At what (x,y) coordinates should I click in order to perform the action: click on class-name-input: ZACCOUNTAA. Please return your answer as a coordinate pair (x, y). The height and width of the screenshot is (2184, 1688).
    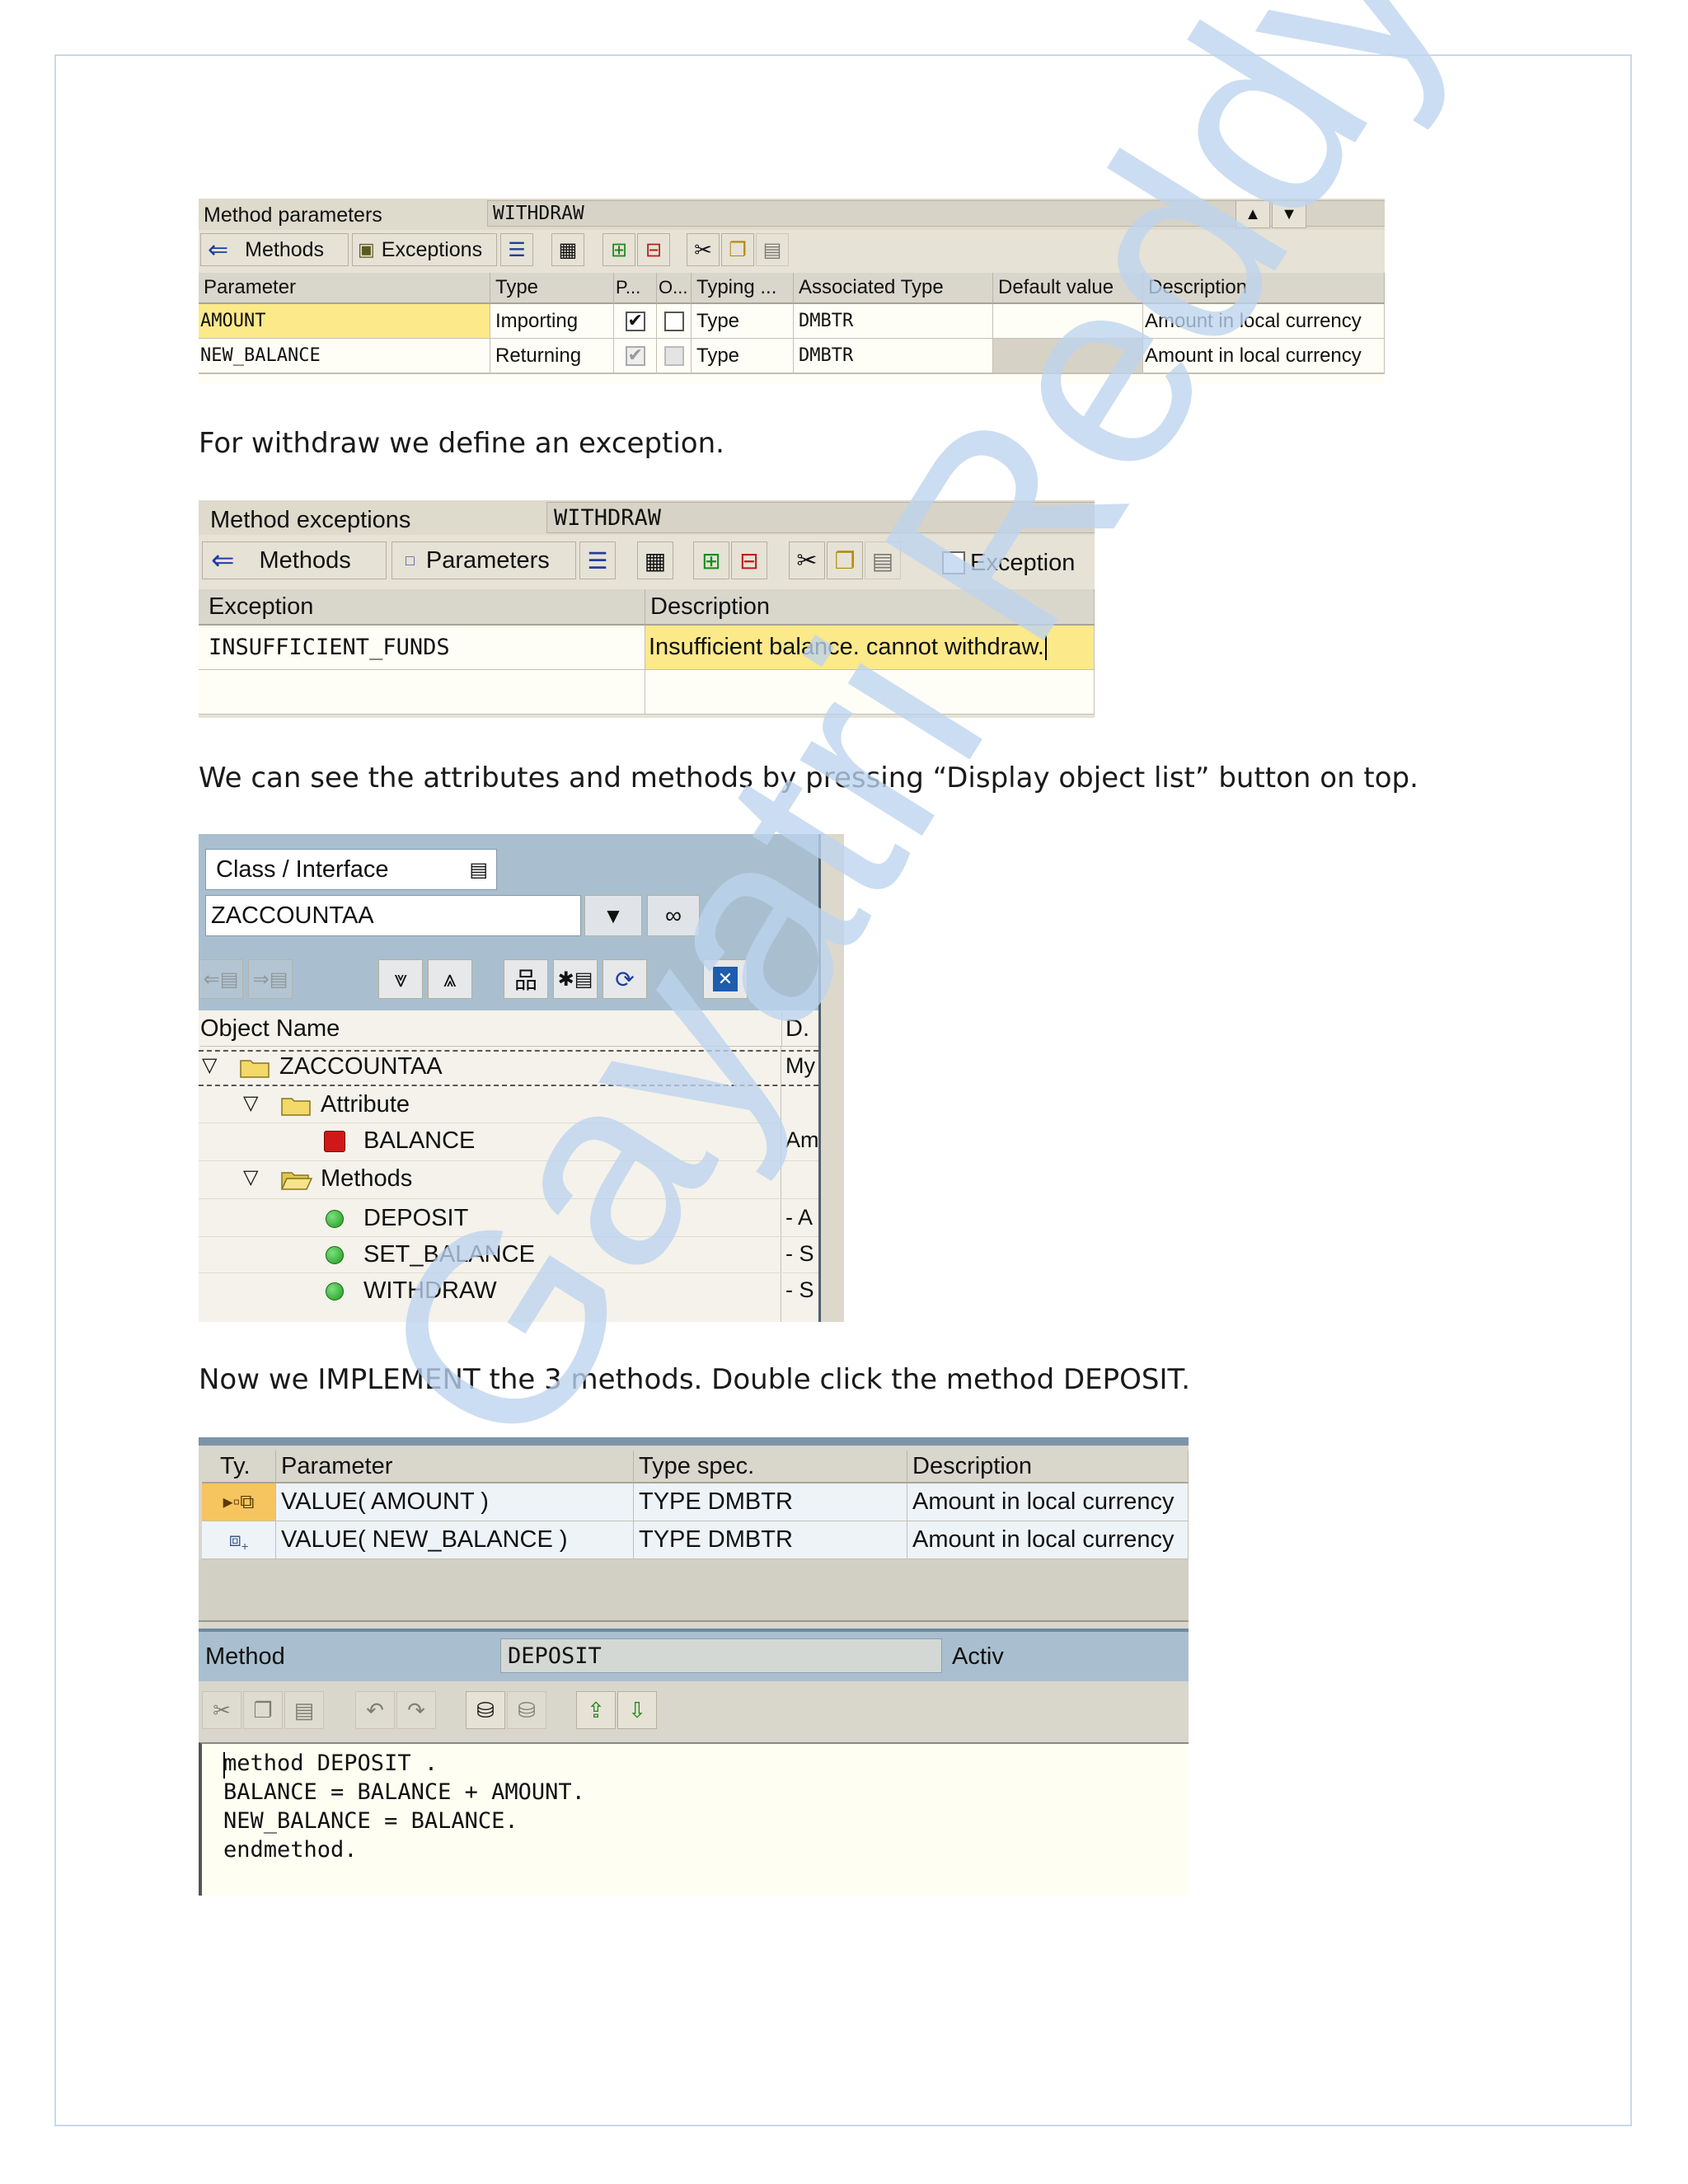
    Looking at the image, I should click on (393, 915).